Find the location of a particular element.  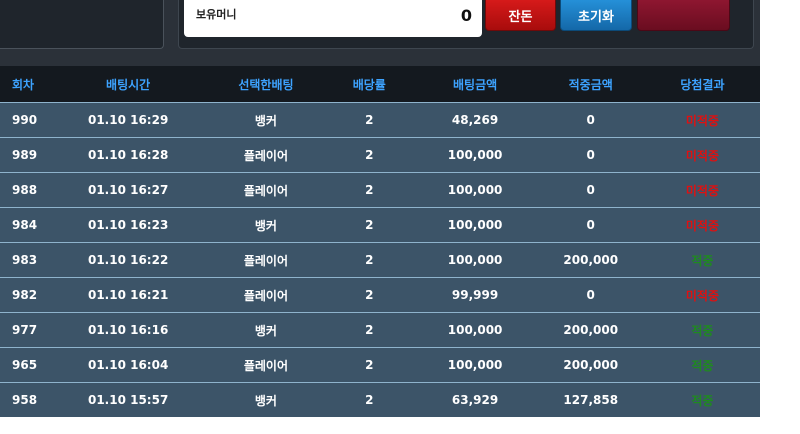

cell-time: 01.10 15:57 is located at coordinates (128, 400).